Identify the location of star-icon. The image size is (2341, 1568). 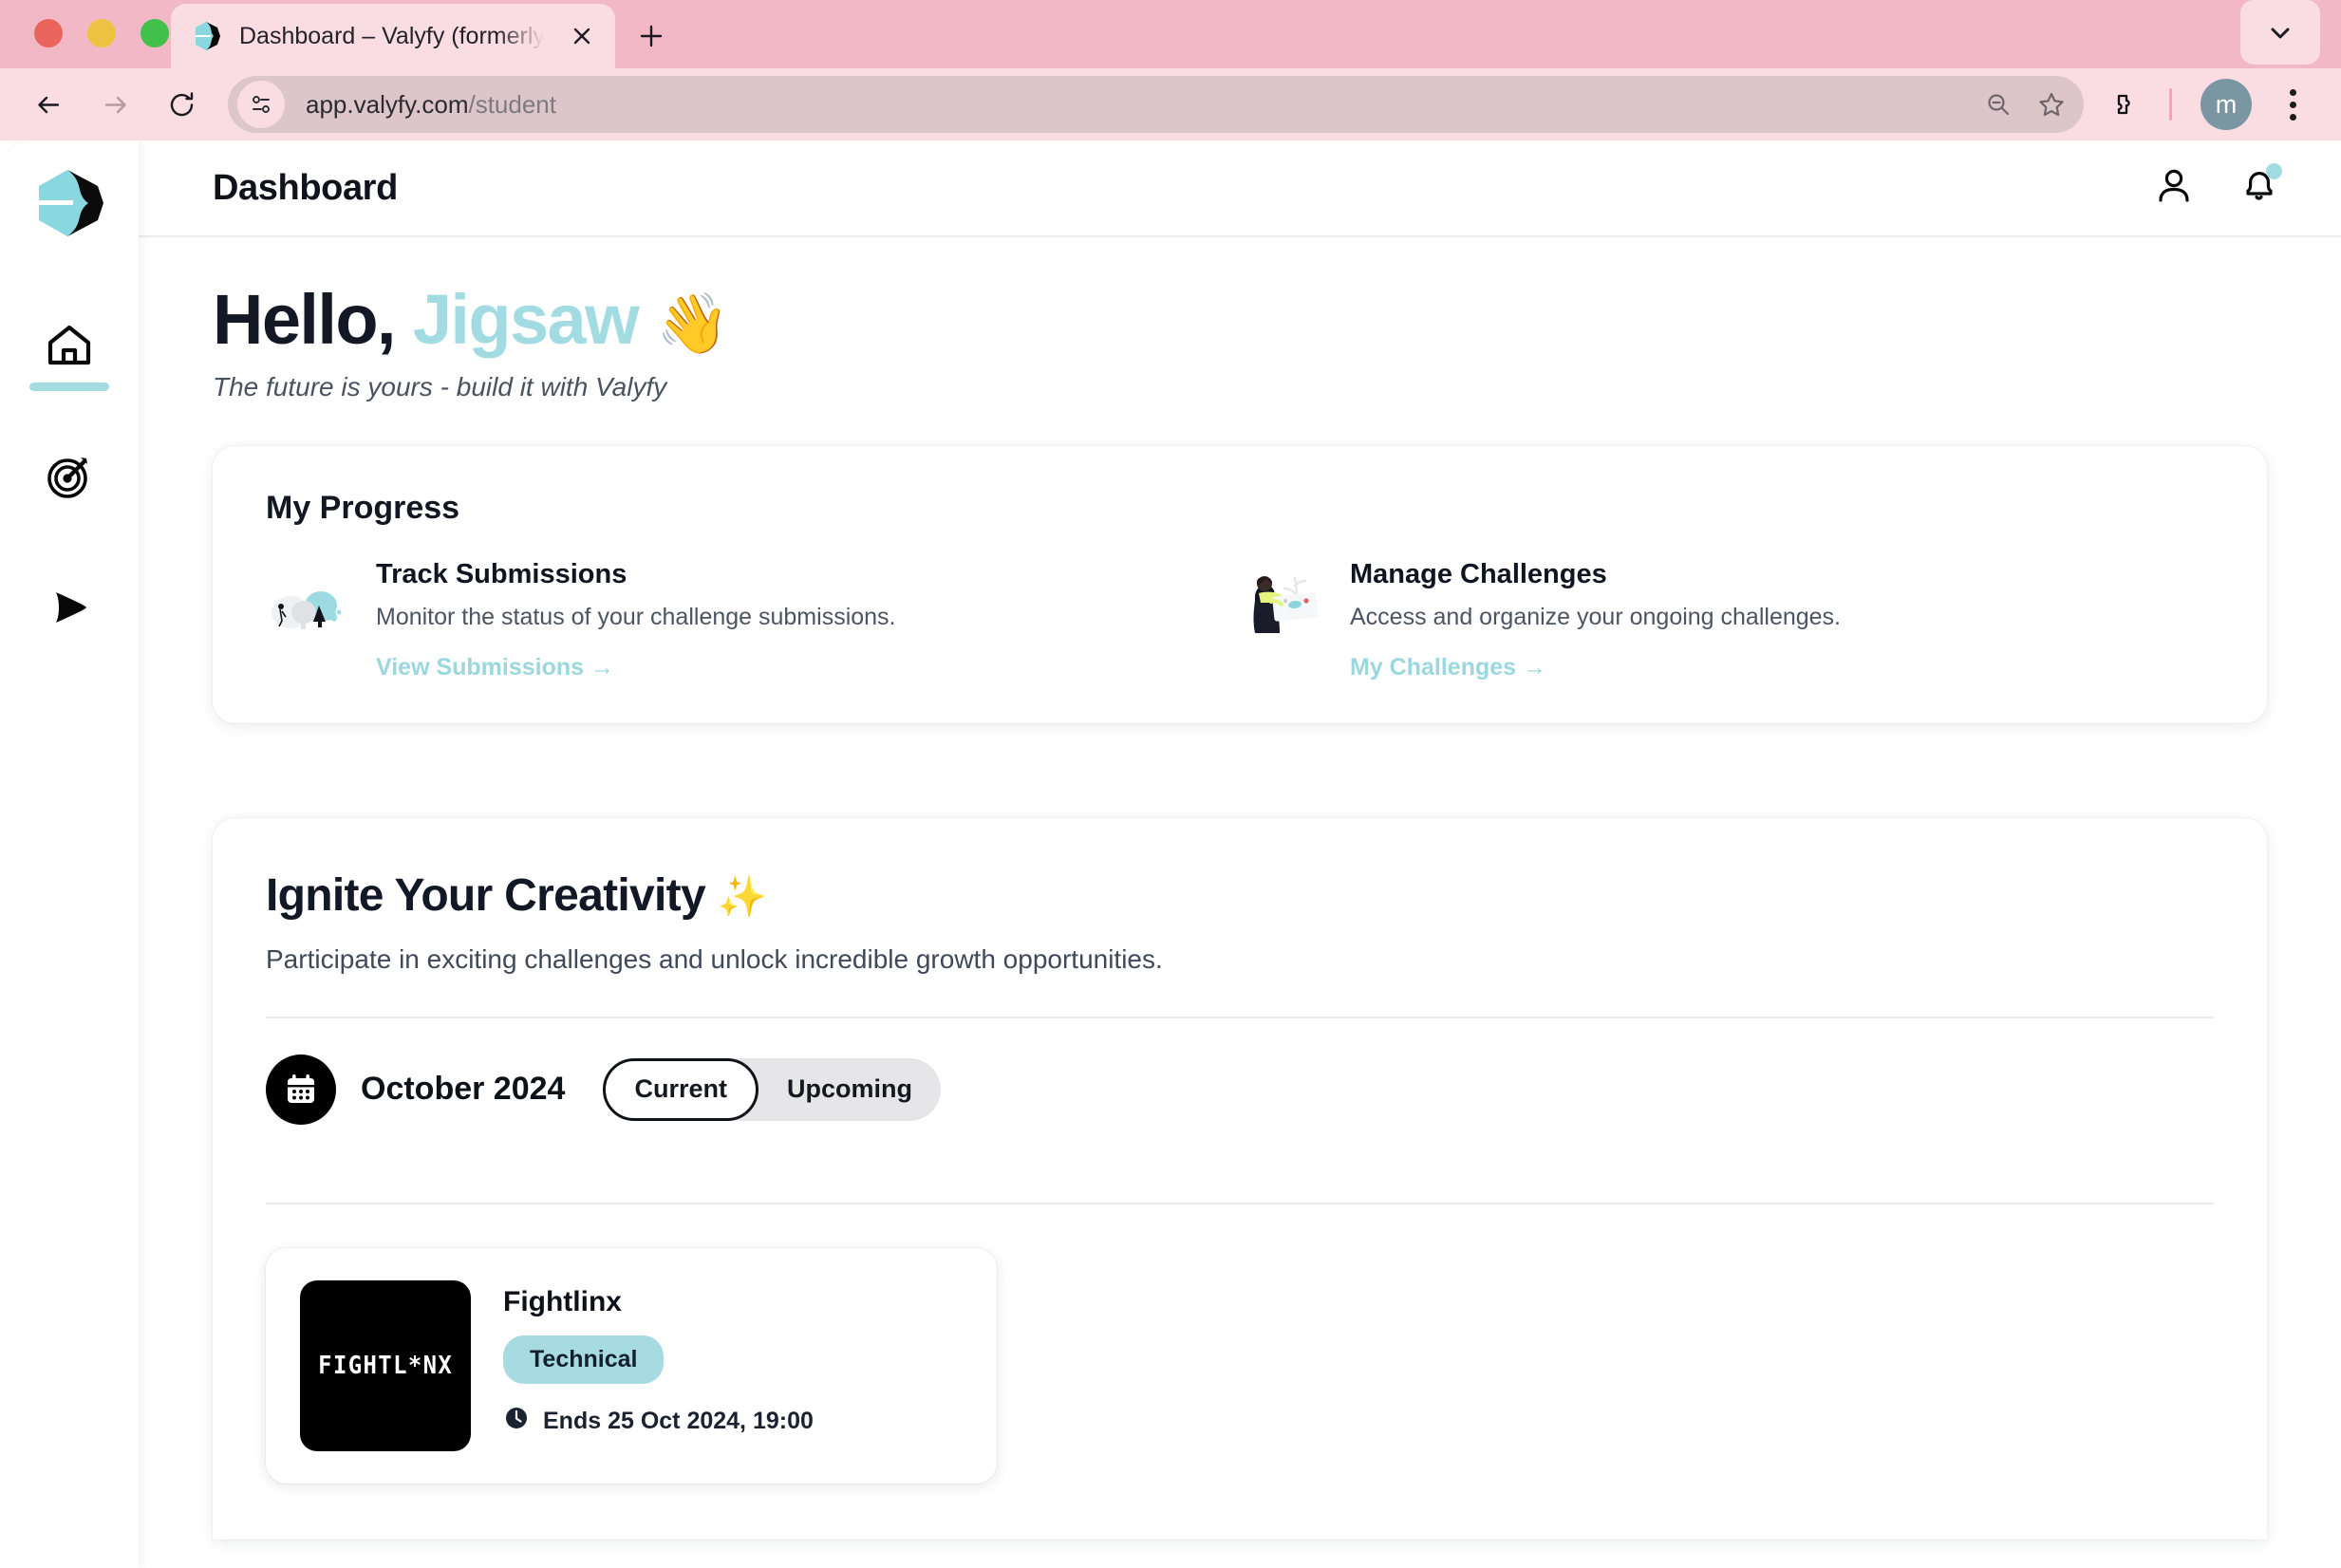
(2051, 105).